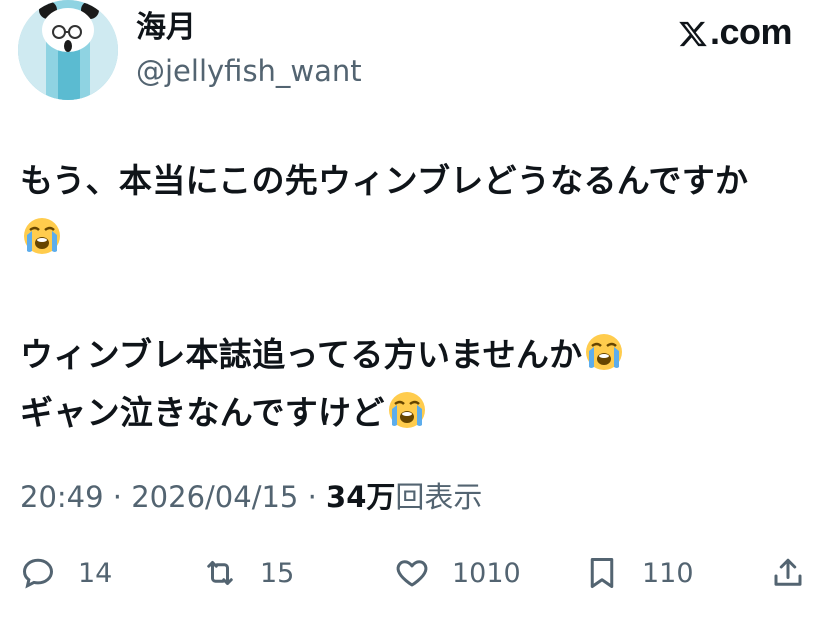 This screenshot has width=828, height=629. I want to click on brand-label: .com, so click(751, 31).